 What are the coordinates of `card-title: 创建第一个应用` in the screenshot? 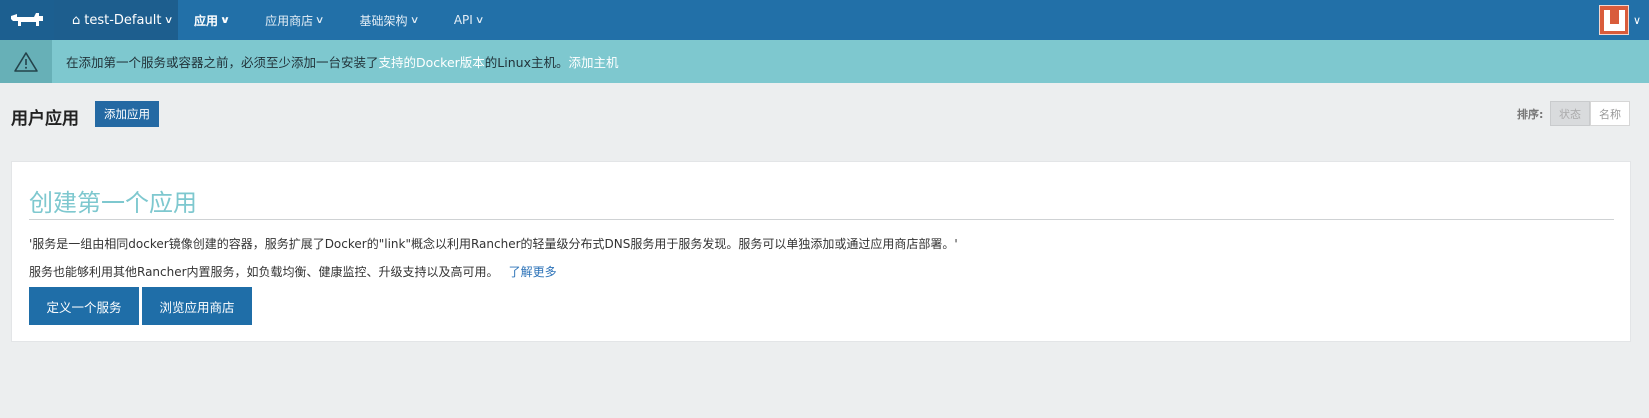 It's located at (113, 203).